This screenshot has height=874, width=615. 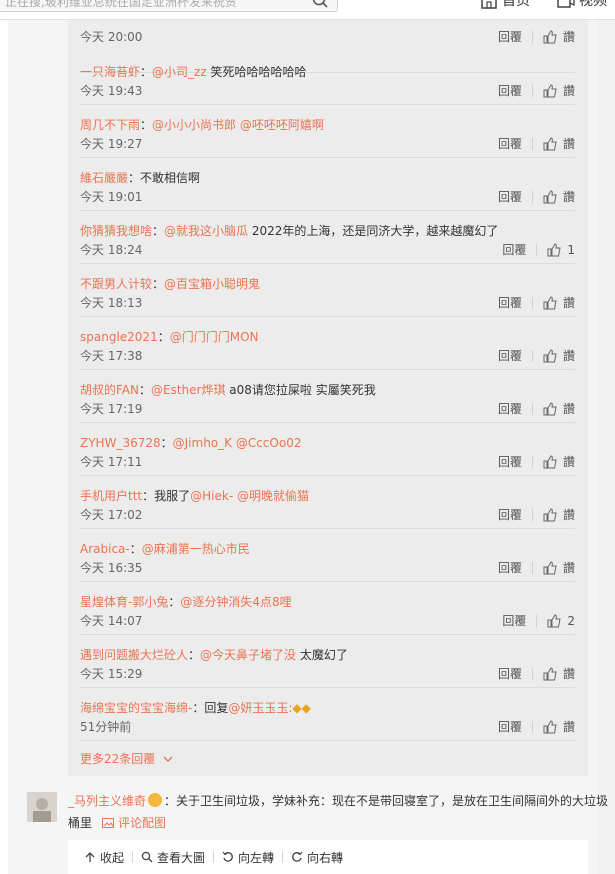 I want to click on avatar, so click(x=42, y=807).